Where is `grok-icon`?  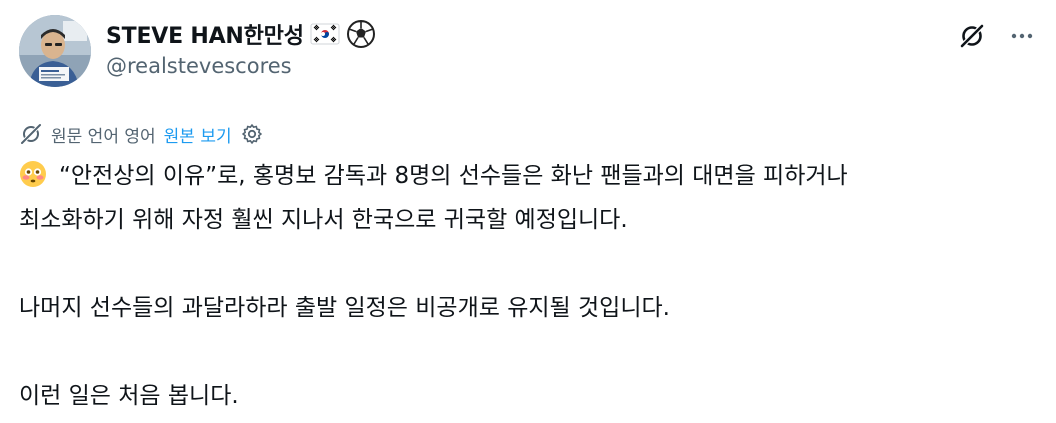
grok-icon is located at coordinates (972, 36).